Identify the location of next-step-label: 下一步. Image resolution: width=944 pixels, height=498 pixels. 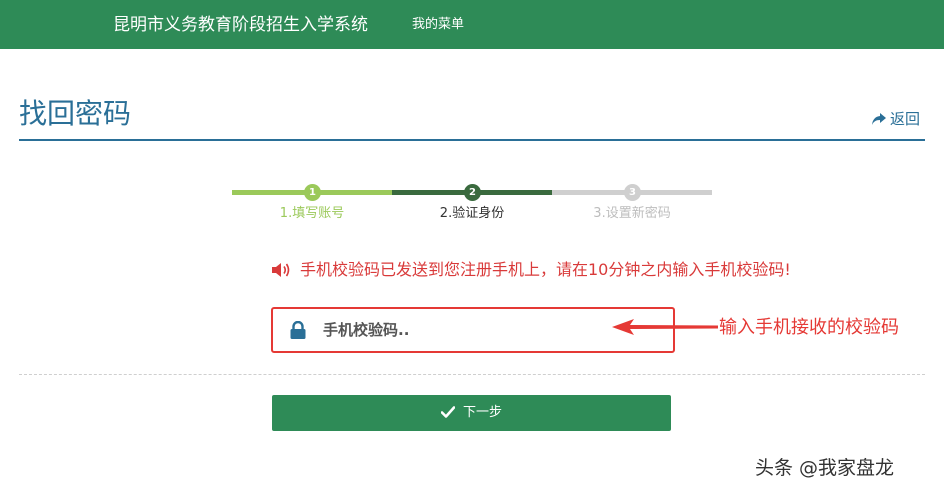
(482, 412).